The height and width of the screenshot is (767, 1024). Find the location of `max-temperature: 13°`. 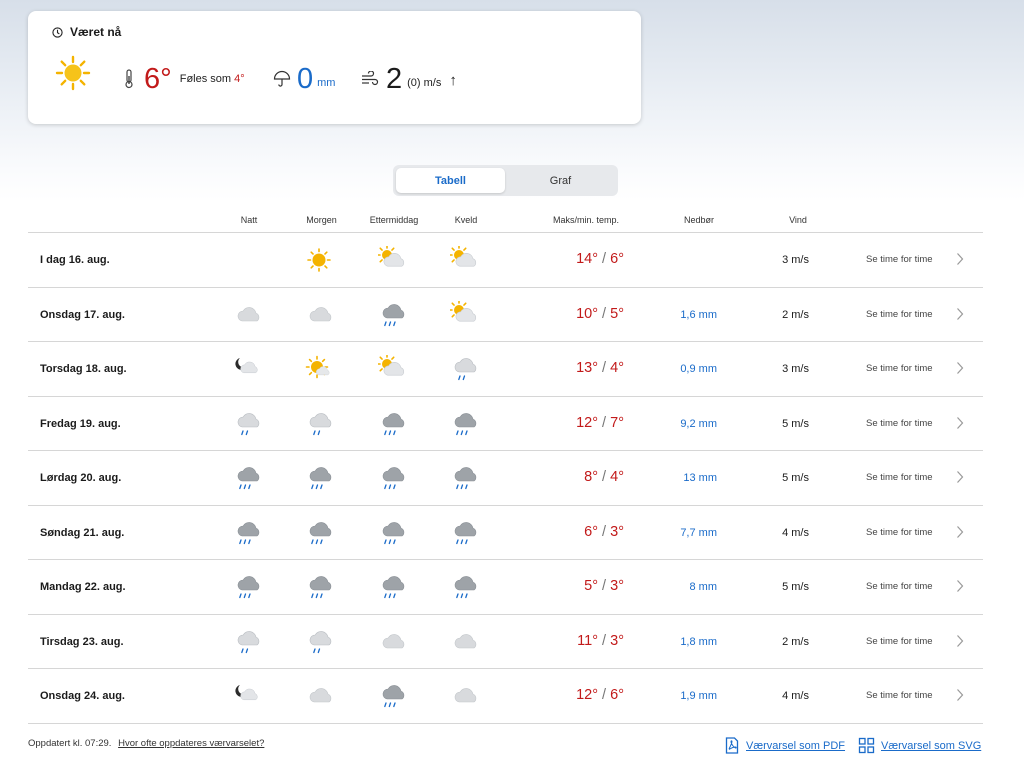

max-temperature: 13° is located at coordinates (587, 368).